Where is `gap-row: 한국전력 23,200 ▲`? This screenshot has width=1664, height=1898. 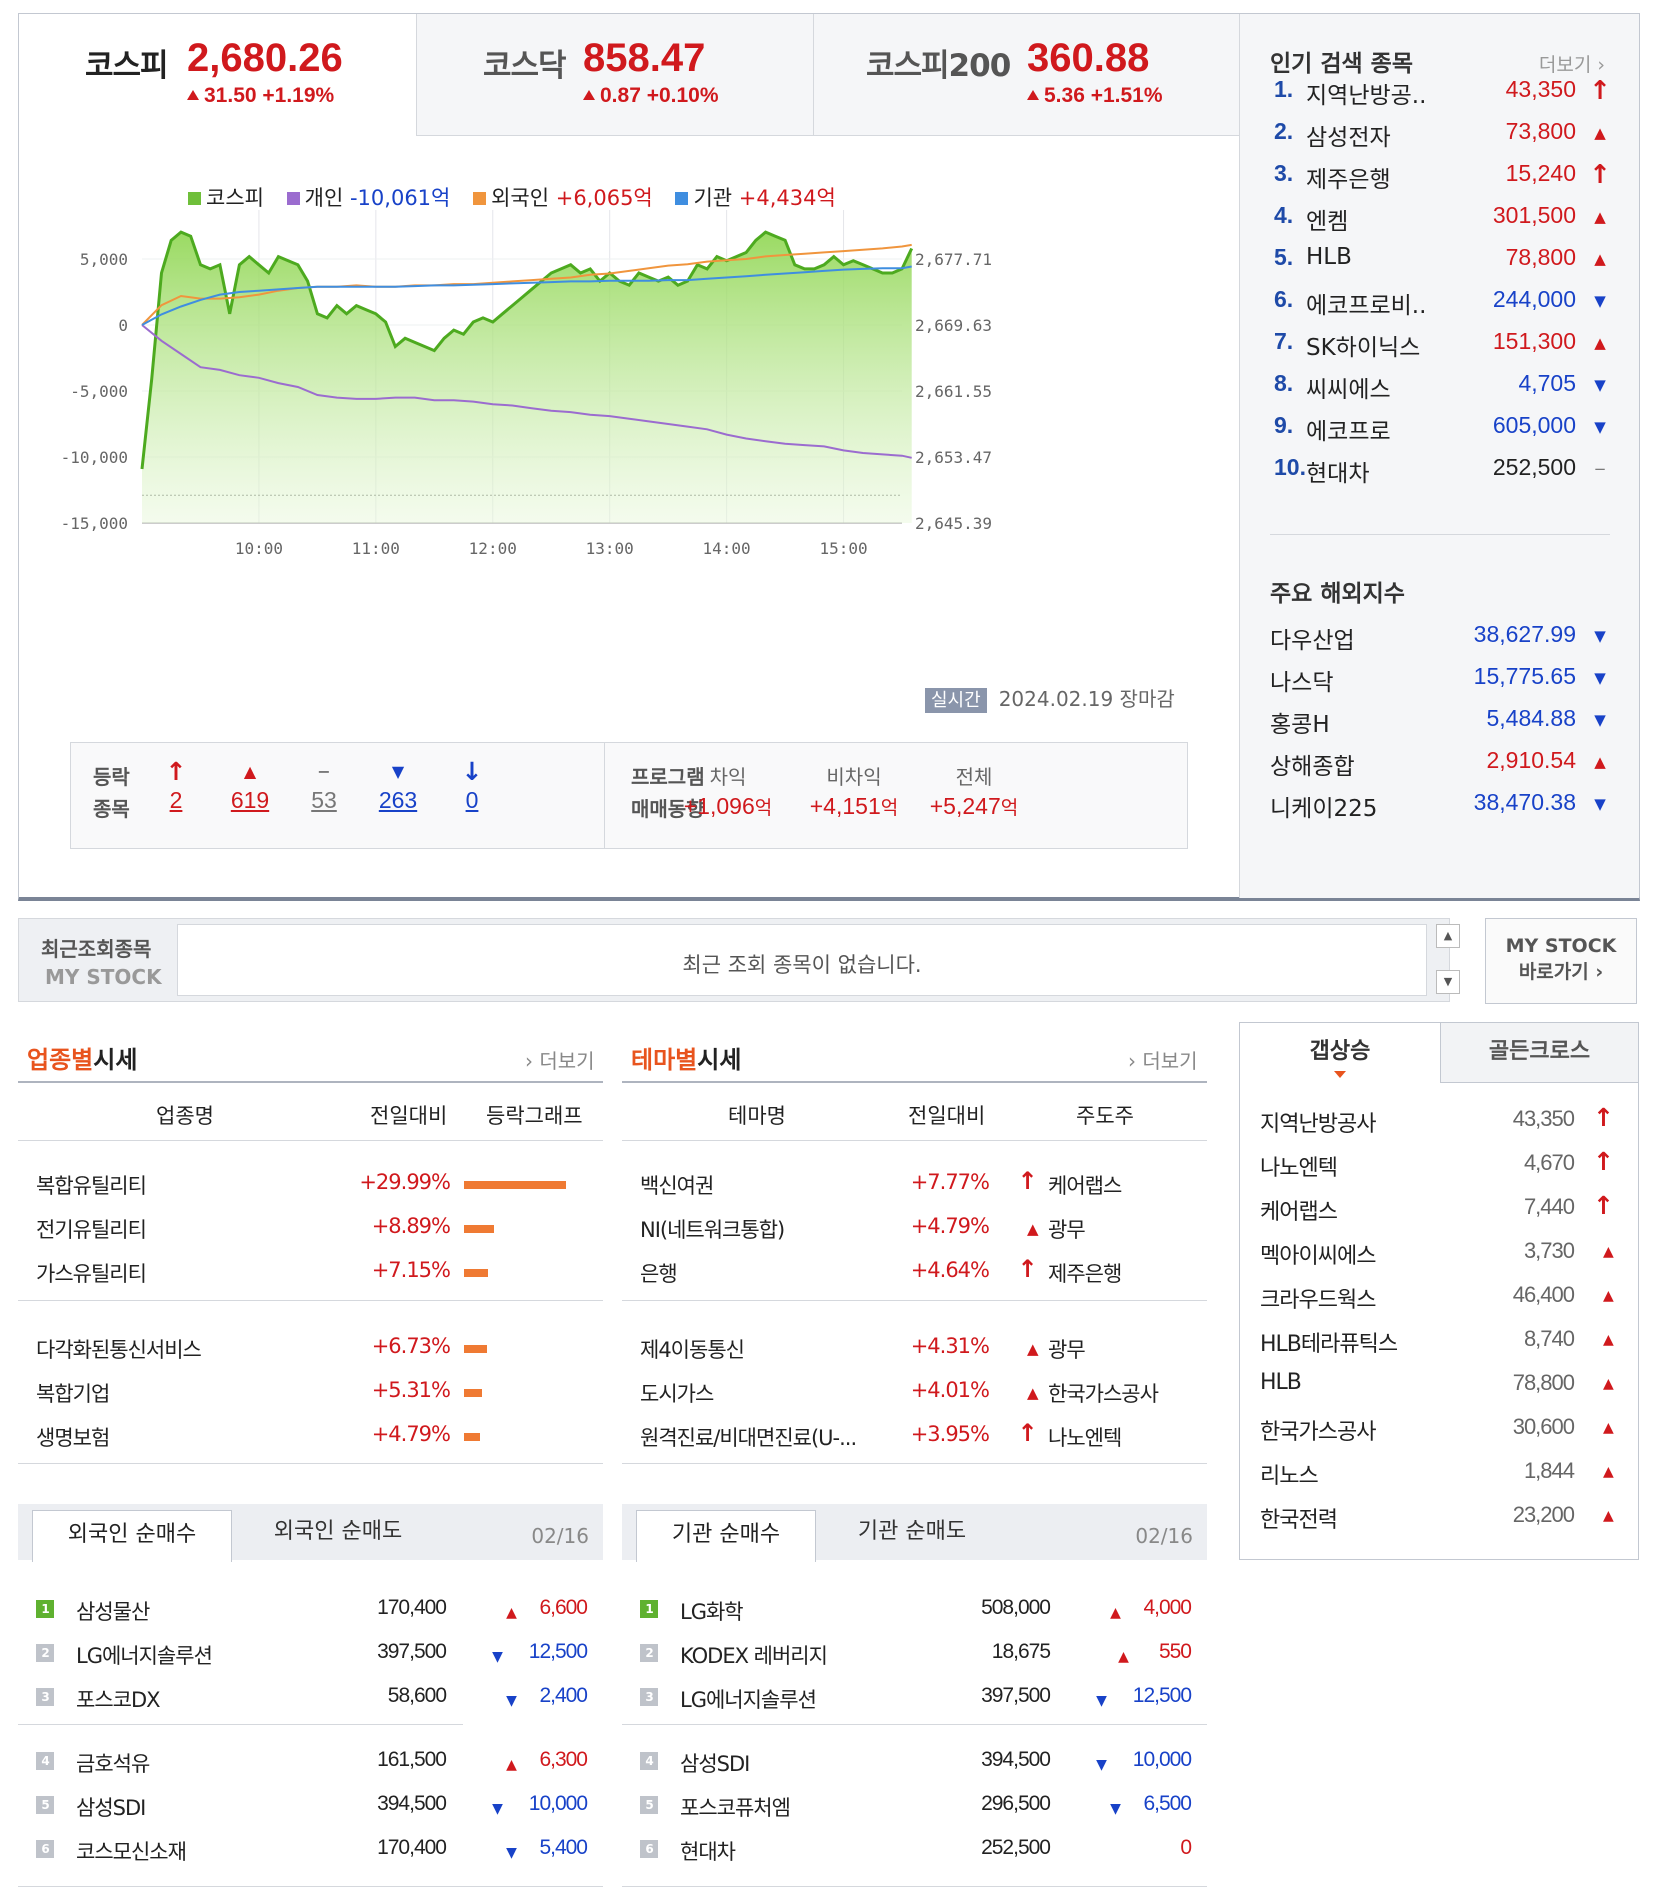
gap-row: 한국전력 23,200 ▲ is located at coordinates (1440, 1518).